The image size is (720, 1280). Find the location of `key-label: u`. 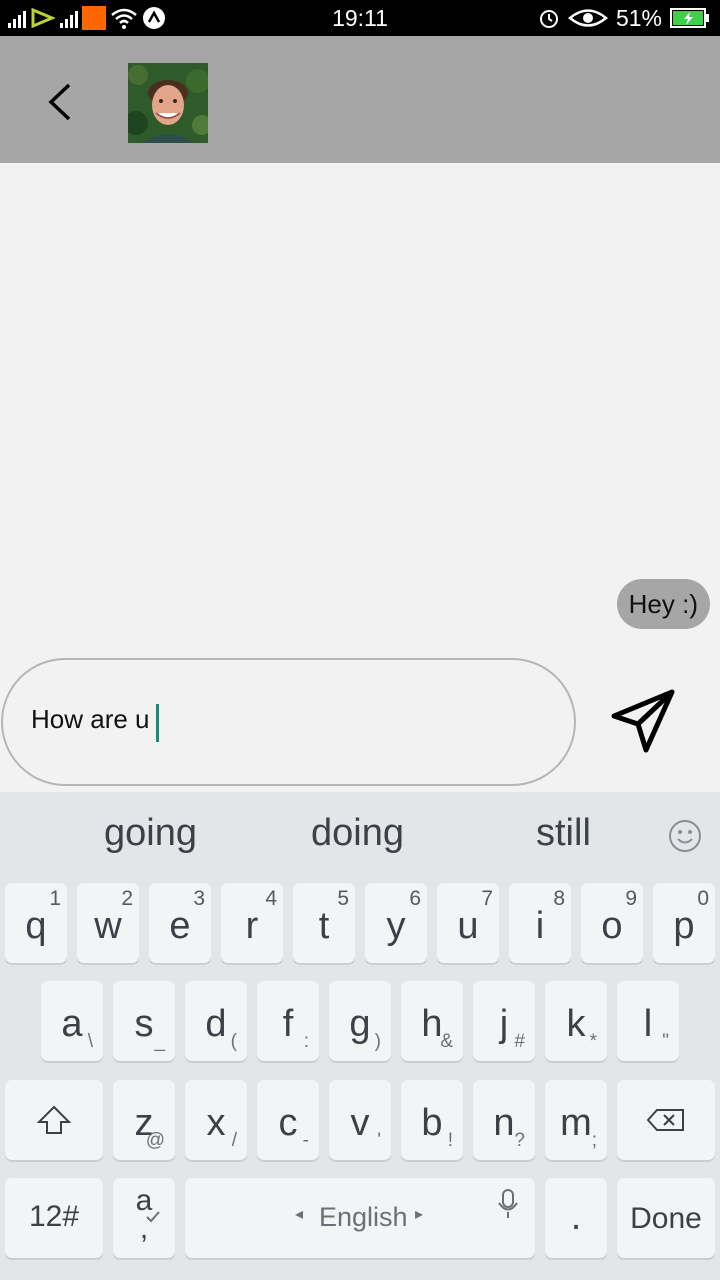

key-label: u is located at coordinates (468, 926).